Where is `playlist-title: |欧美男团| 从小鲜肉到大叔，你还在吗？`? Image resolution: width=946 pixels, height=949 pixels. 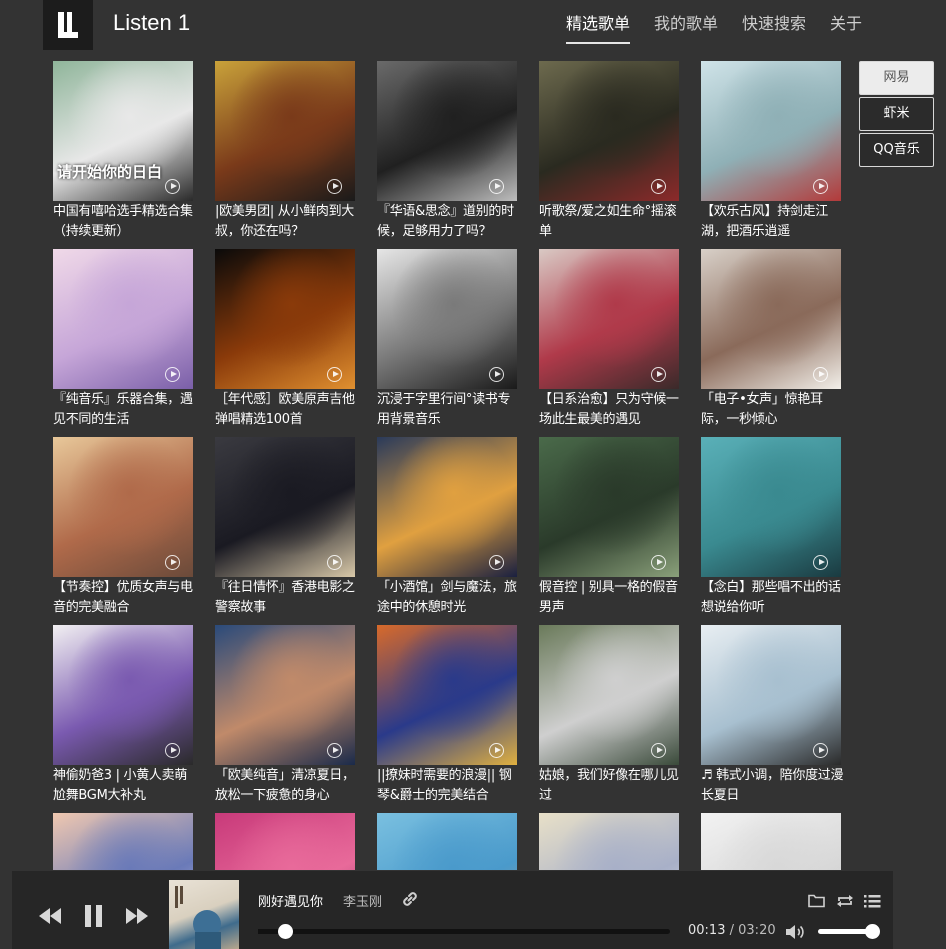 playlist-title: |欧美男团| 从小鲜肉到大叔，你还在吗？ is located at coordinates (287, 222).